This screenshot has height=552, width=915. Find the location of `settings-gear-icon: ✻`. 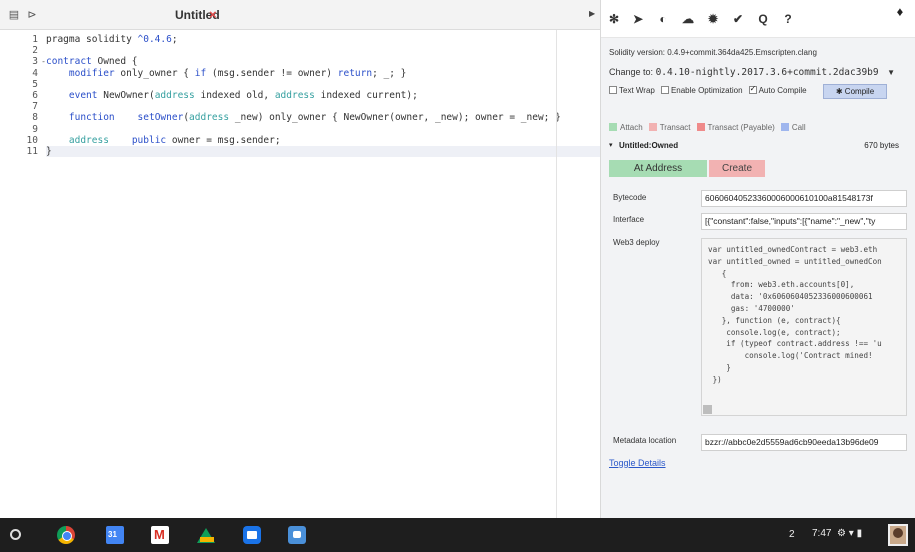

settings-gear-icon: ✻ is located at coordinates (614, 19).